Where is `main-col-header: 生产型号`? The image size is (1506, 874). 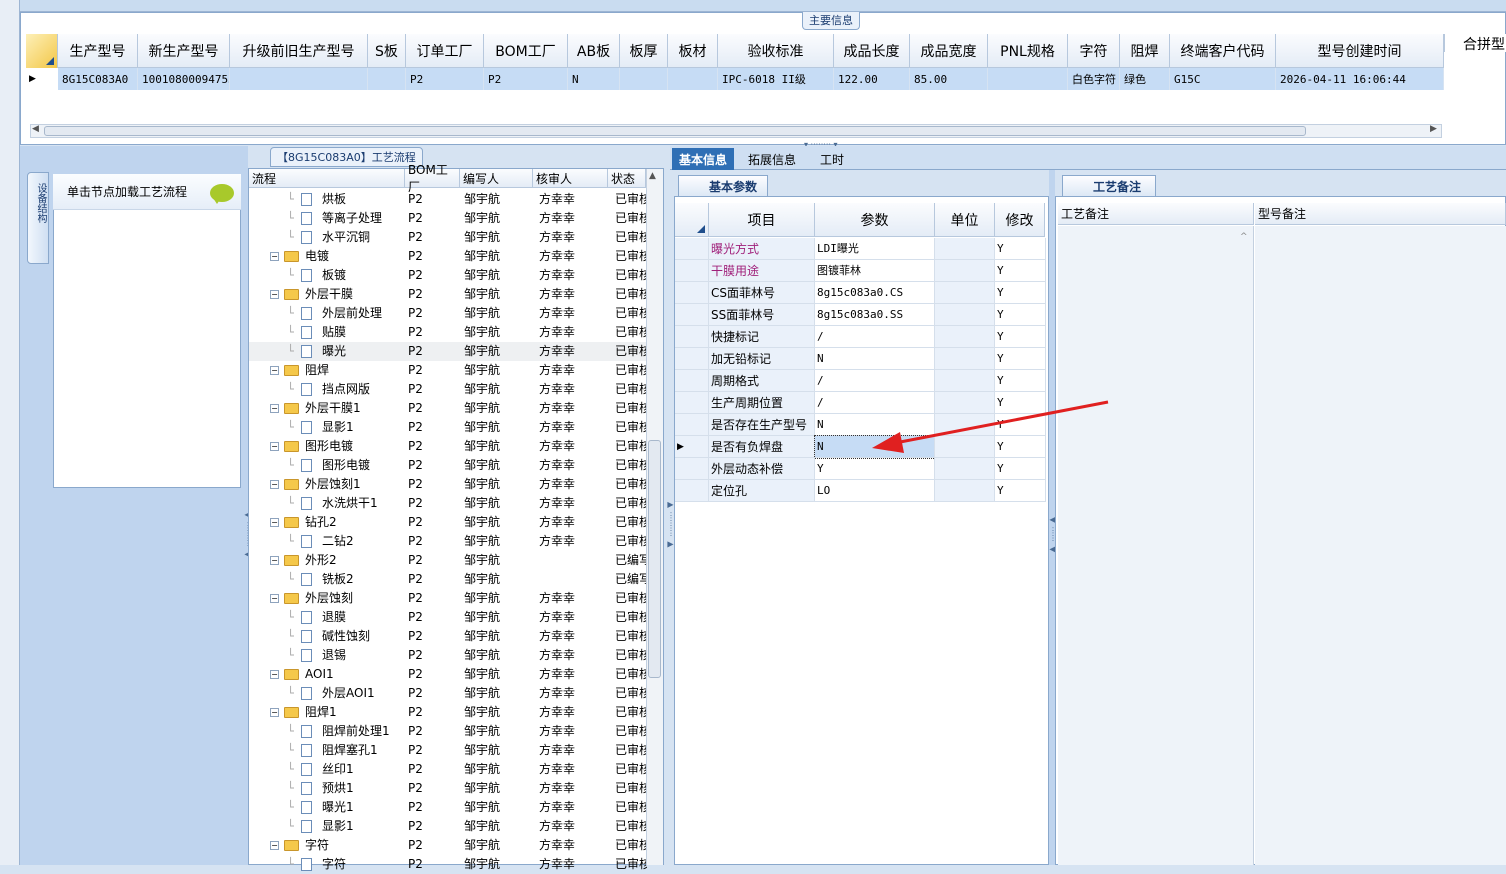
main-col-header: 生产型号 is located at coordinates (98, 51).